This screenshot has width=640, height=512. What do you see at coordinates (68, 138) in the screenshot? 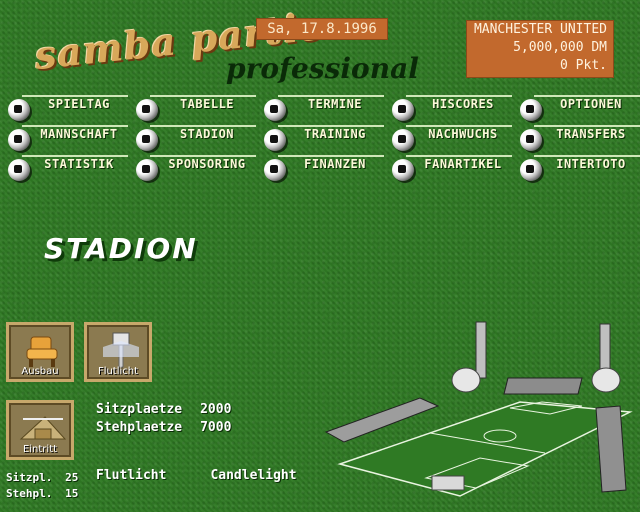
I see `menu-mannschaft: MANNSCHAFT` at bounding box center [68, 138].